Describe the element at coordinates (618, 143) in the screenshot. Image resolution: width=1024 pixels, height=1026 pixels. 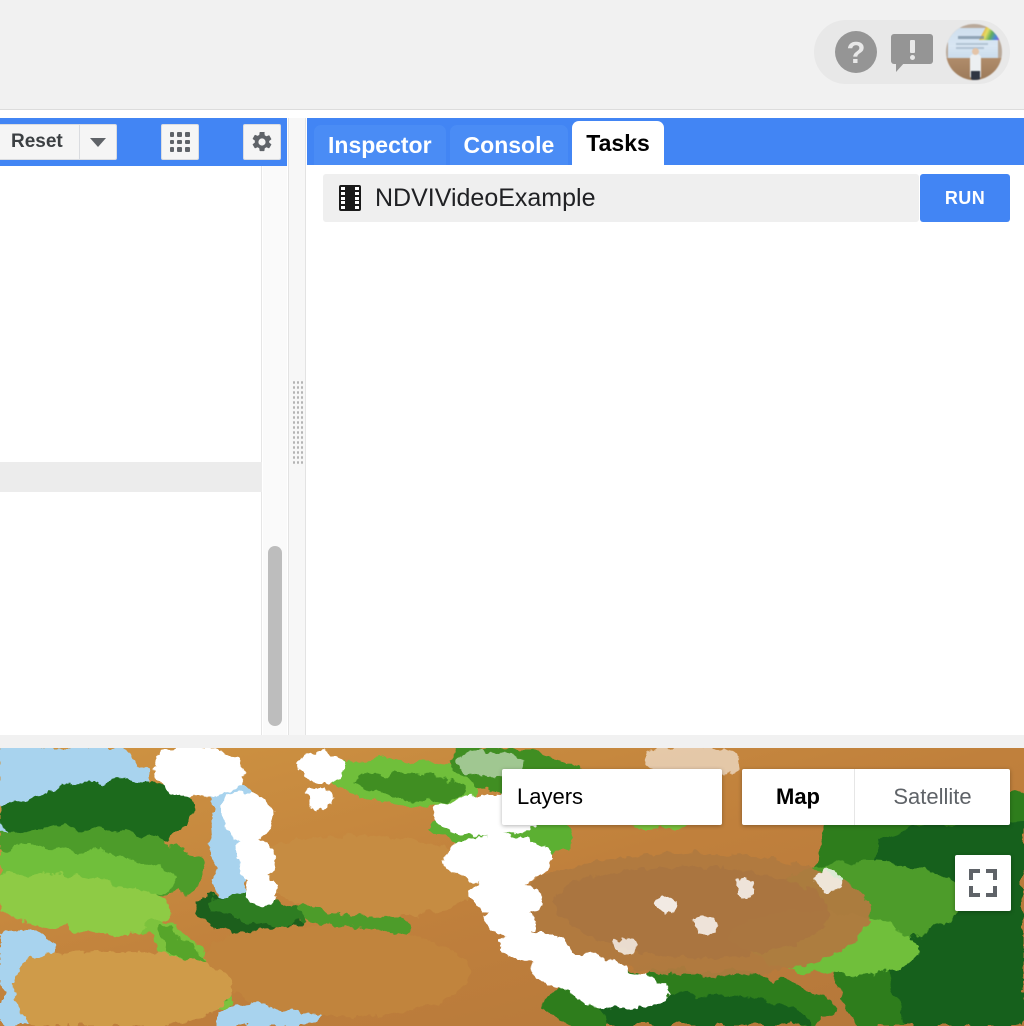
I see `tab-tasks: Tasks` at that location.